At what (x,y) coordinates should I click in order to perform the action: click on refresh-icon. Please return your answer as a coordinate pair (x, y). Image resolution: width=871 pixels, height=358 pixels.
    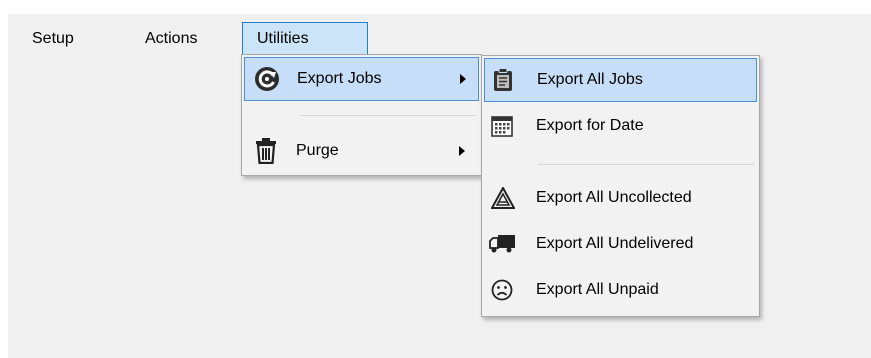
    Looking at the image, I should click on (267, 79).